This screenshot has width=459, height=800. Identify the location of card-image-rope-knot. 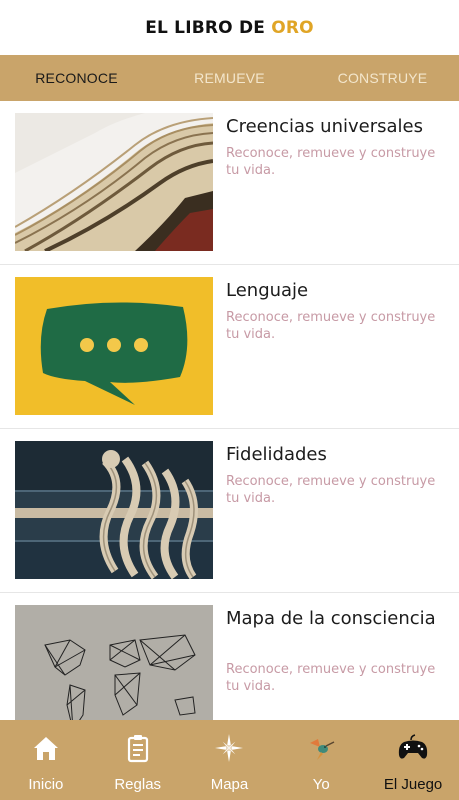
(114, 510).